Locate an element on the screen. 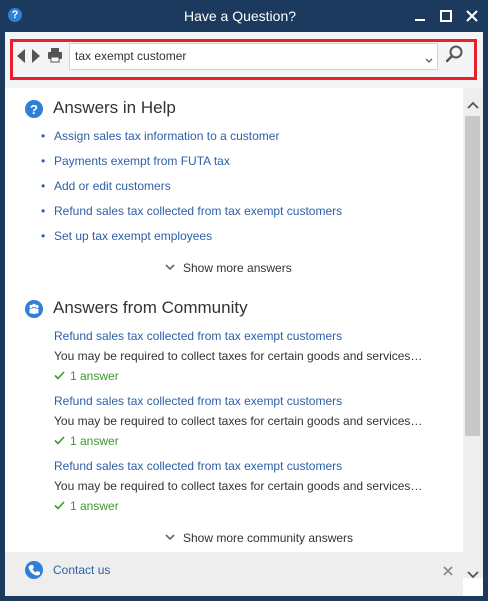 This screenshot has width=488, height=601. help-link-label: Payments exempt from FUTA tax is located at coordinates (142, 161).